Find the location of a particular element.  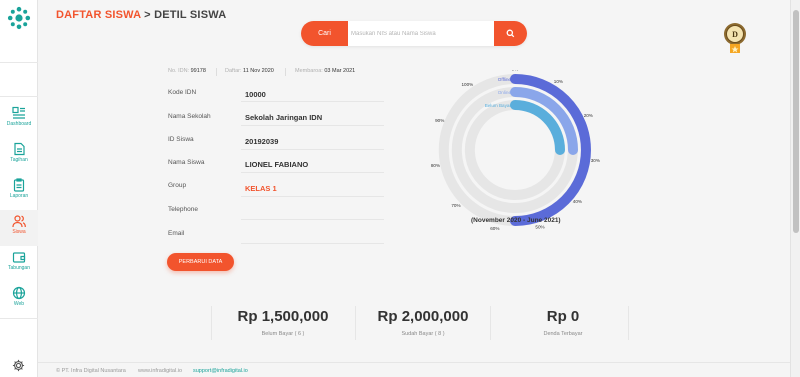

scrollbar is located at coordinates (795, 188).